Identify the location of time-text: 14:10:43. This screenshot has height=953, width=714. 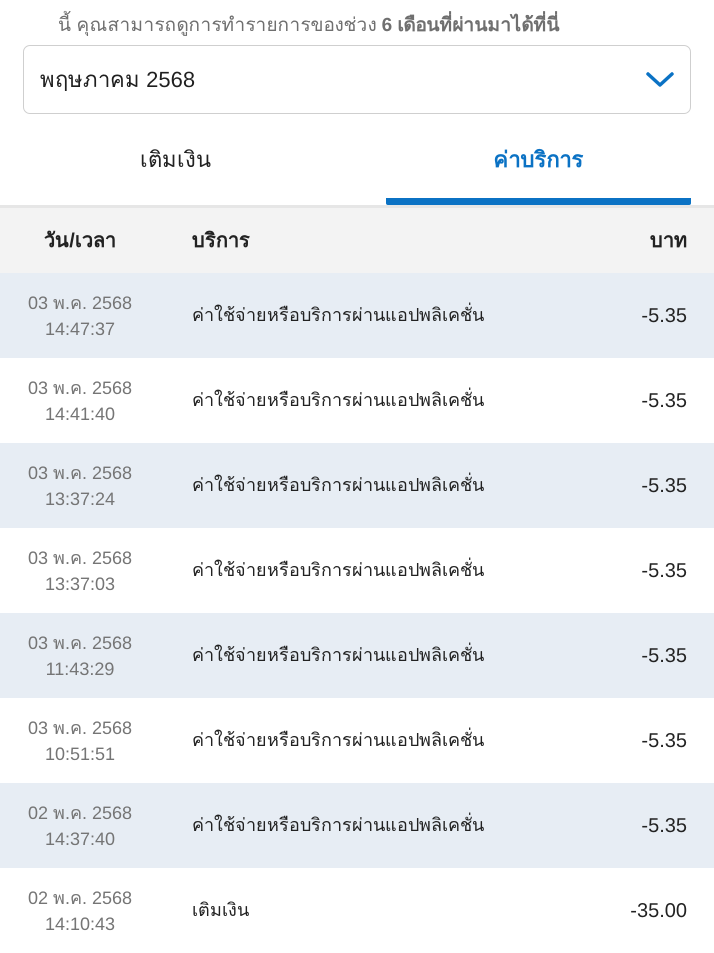
(80, 924).